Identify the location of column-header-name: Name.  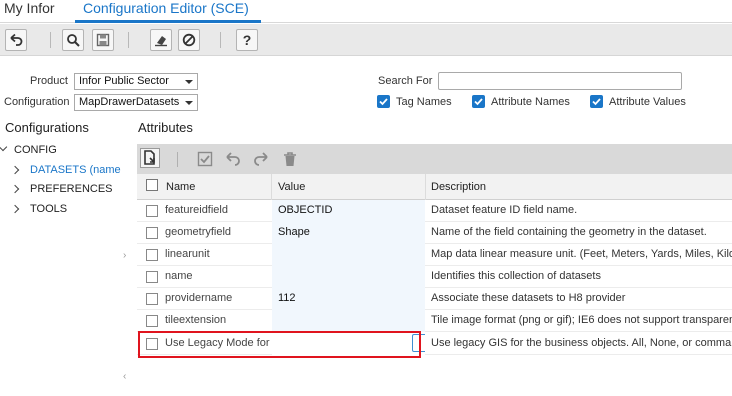
(180, 187).